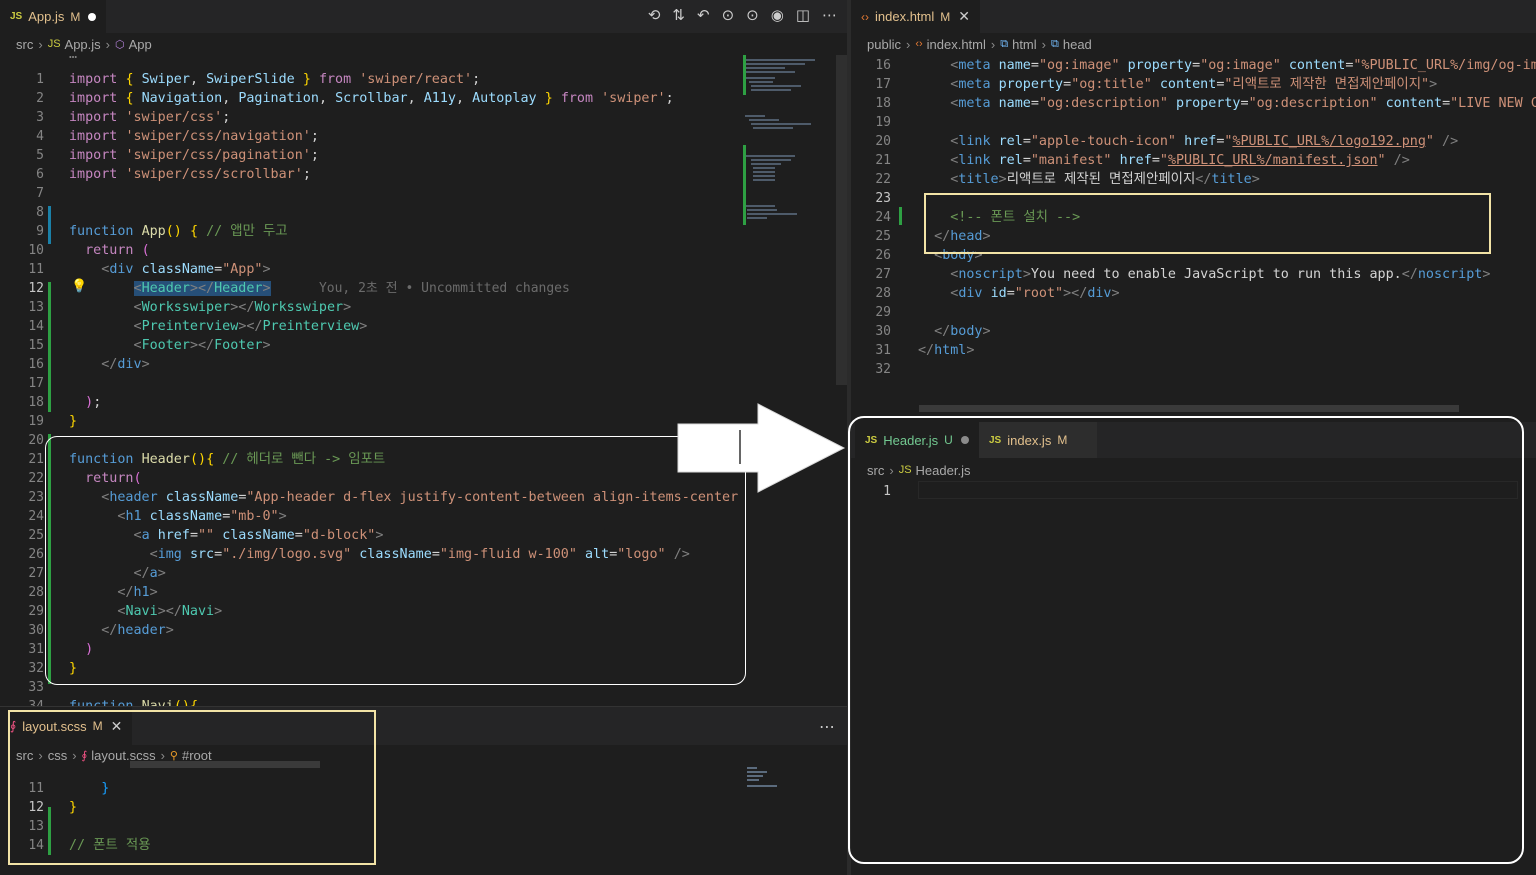 This screenshot has width=1536, height=875. I want to click on more-actions-icon: ⋯, so click(827, 726).